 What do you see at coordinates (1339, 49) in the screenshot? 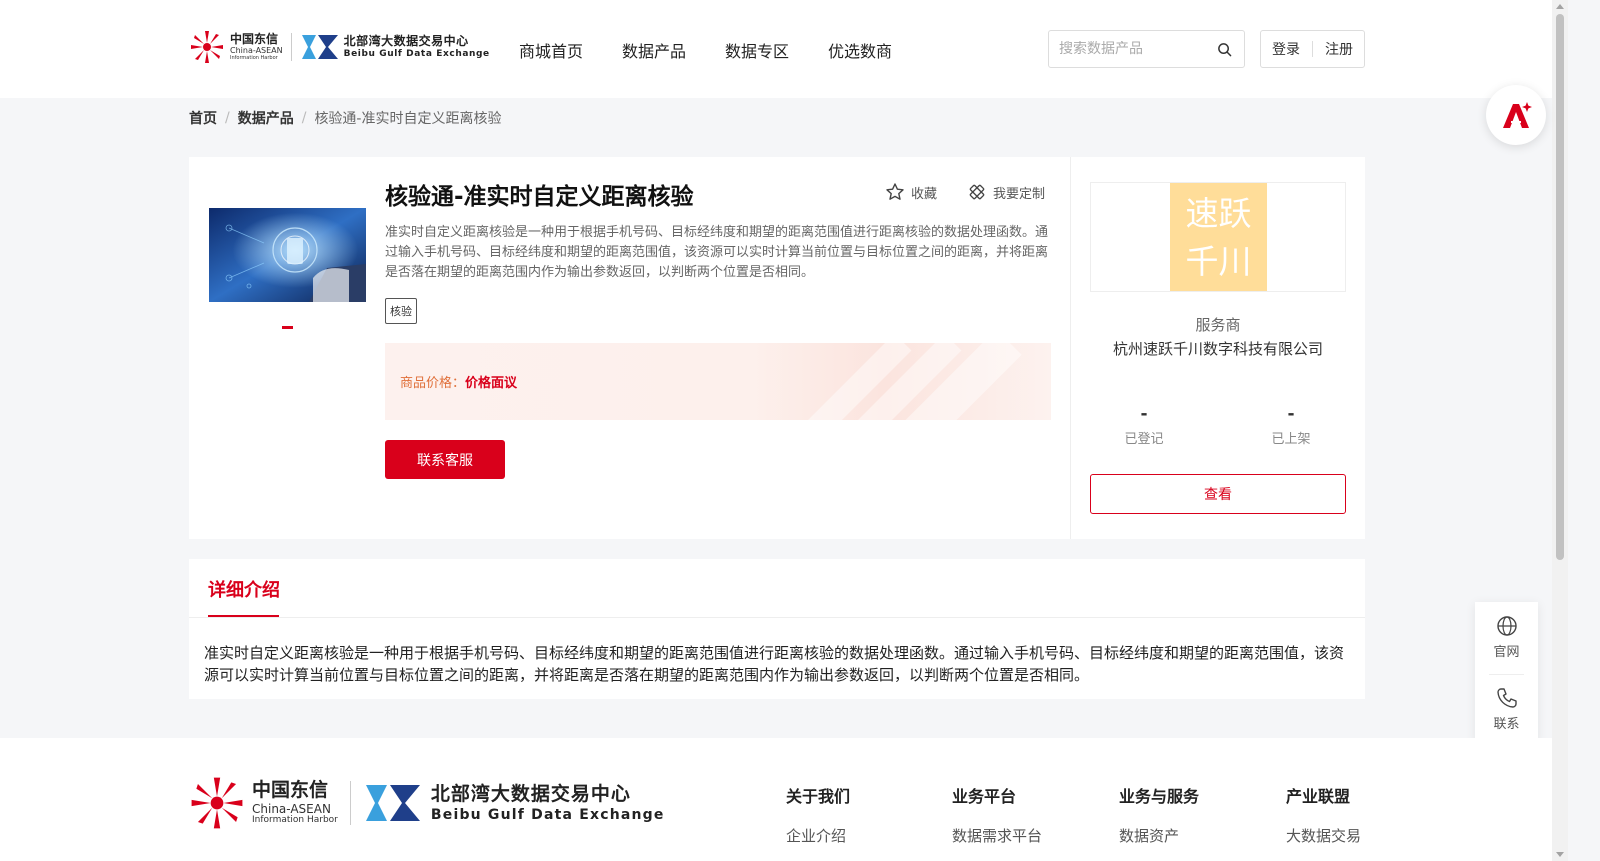
I see `register-link: 注册` at bounding box center [1339, 49].